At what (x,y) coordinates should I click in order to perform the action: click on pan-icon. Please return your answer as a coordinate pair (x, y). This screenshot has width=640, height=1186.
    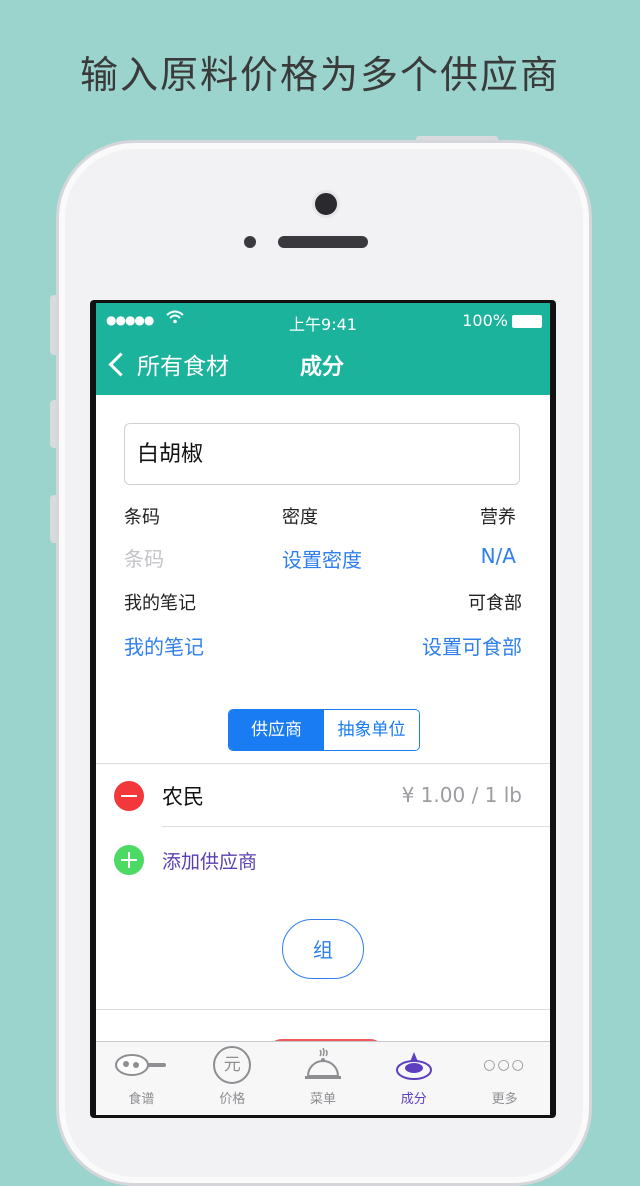
    Looking at the image, I should click on (141, 1065).